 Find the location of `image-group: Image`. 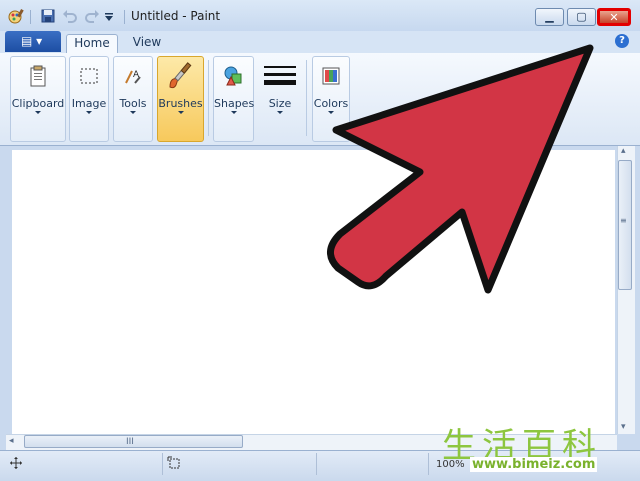

image-group: Image is located at coordinates (89, 99).